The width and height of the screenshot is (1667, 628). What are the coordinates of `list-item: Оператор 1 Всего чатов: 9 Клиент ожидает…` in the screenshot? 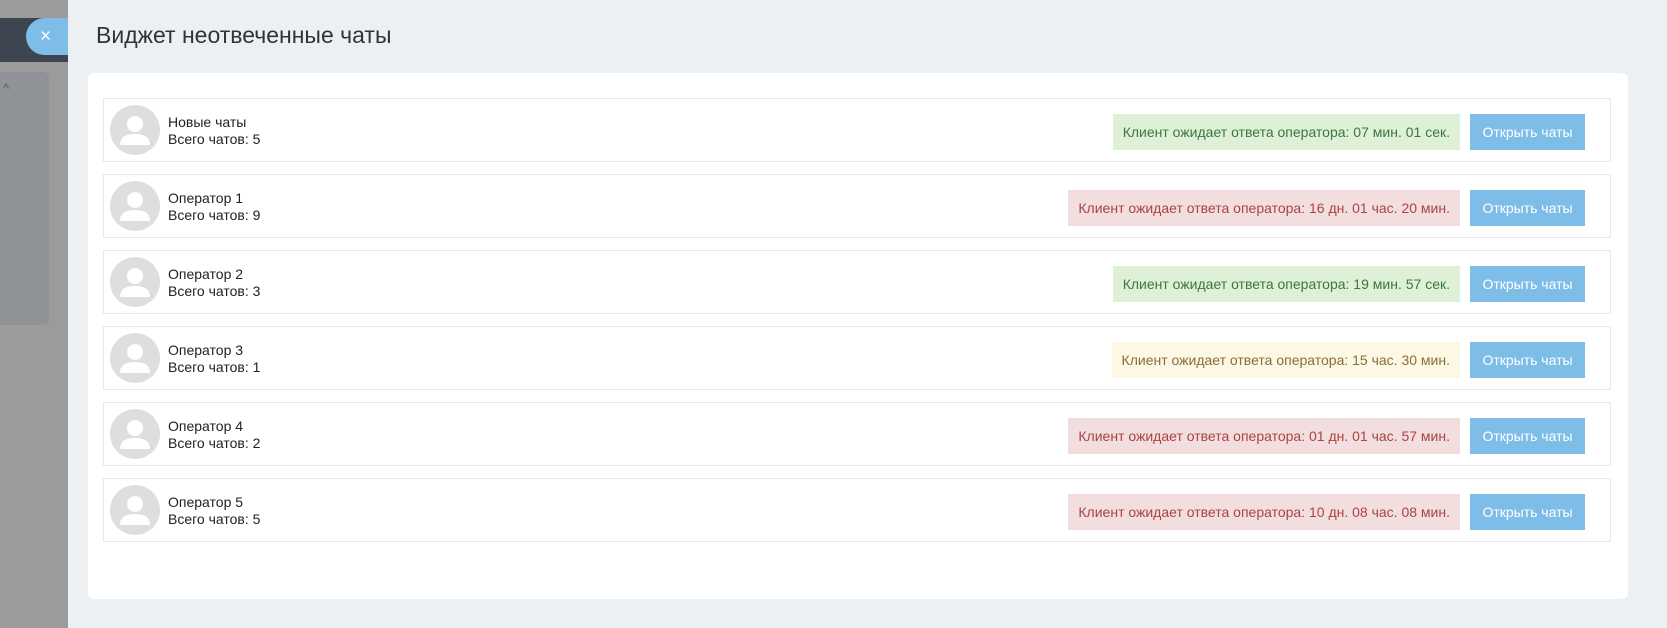 It's located at (857, 206).